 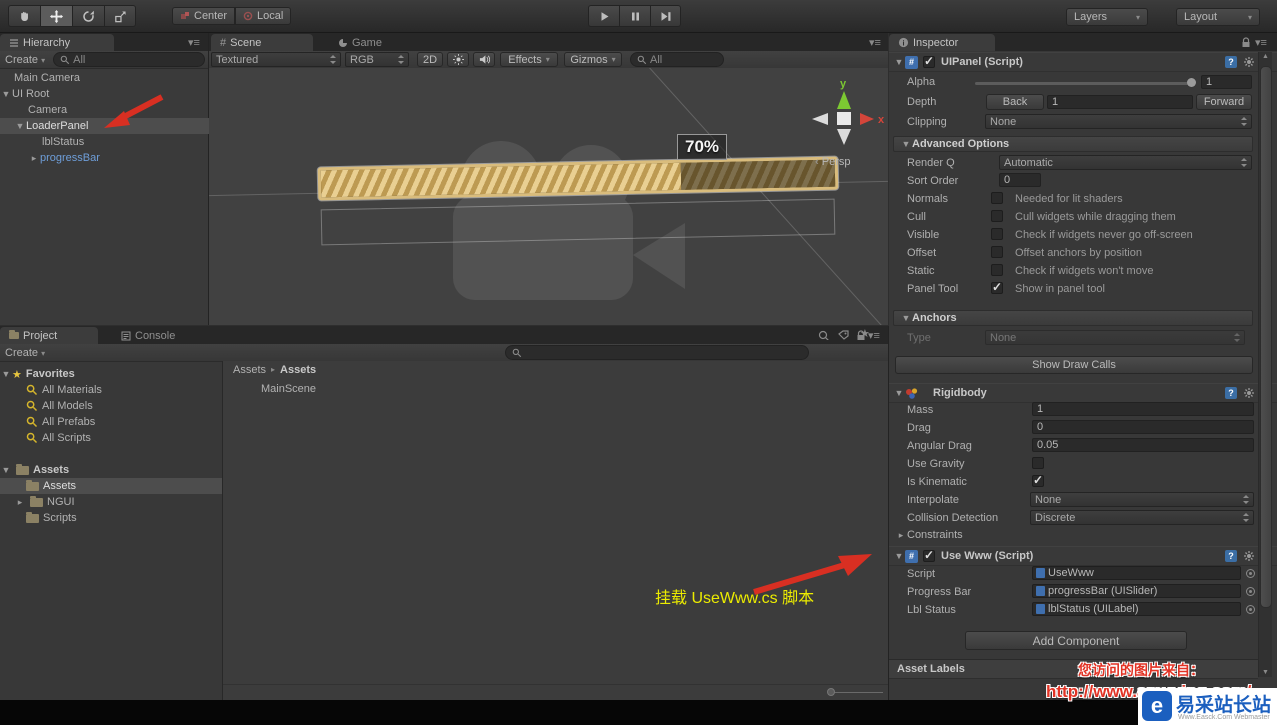 What do you see at coordinates (484, 59) in the screenshot?
I see `audio-toggle-button` at bounding box center [484, 59].